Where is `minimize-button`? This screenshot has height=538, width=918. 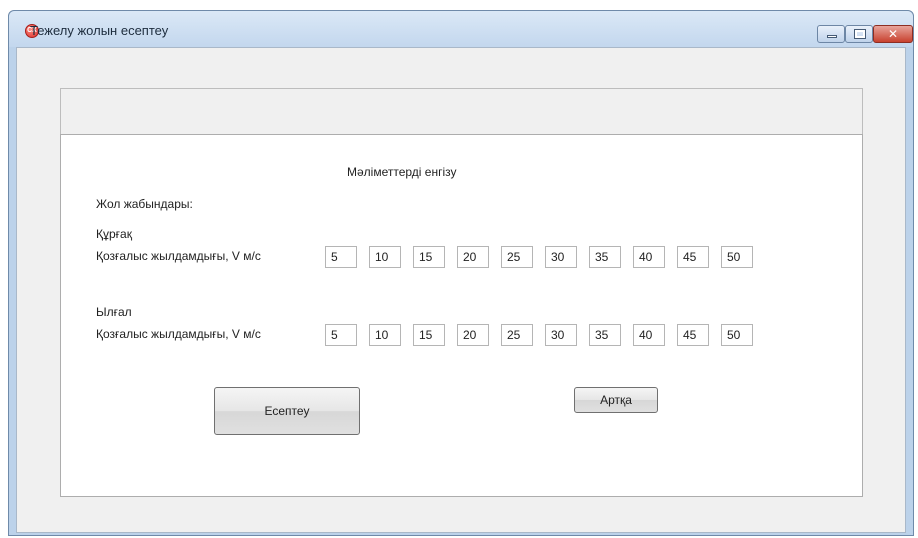
minimize-button is located at coordinates (831, 34).